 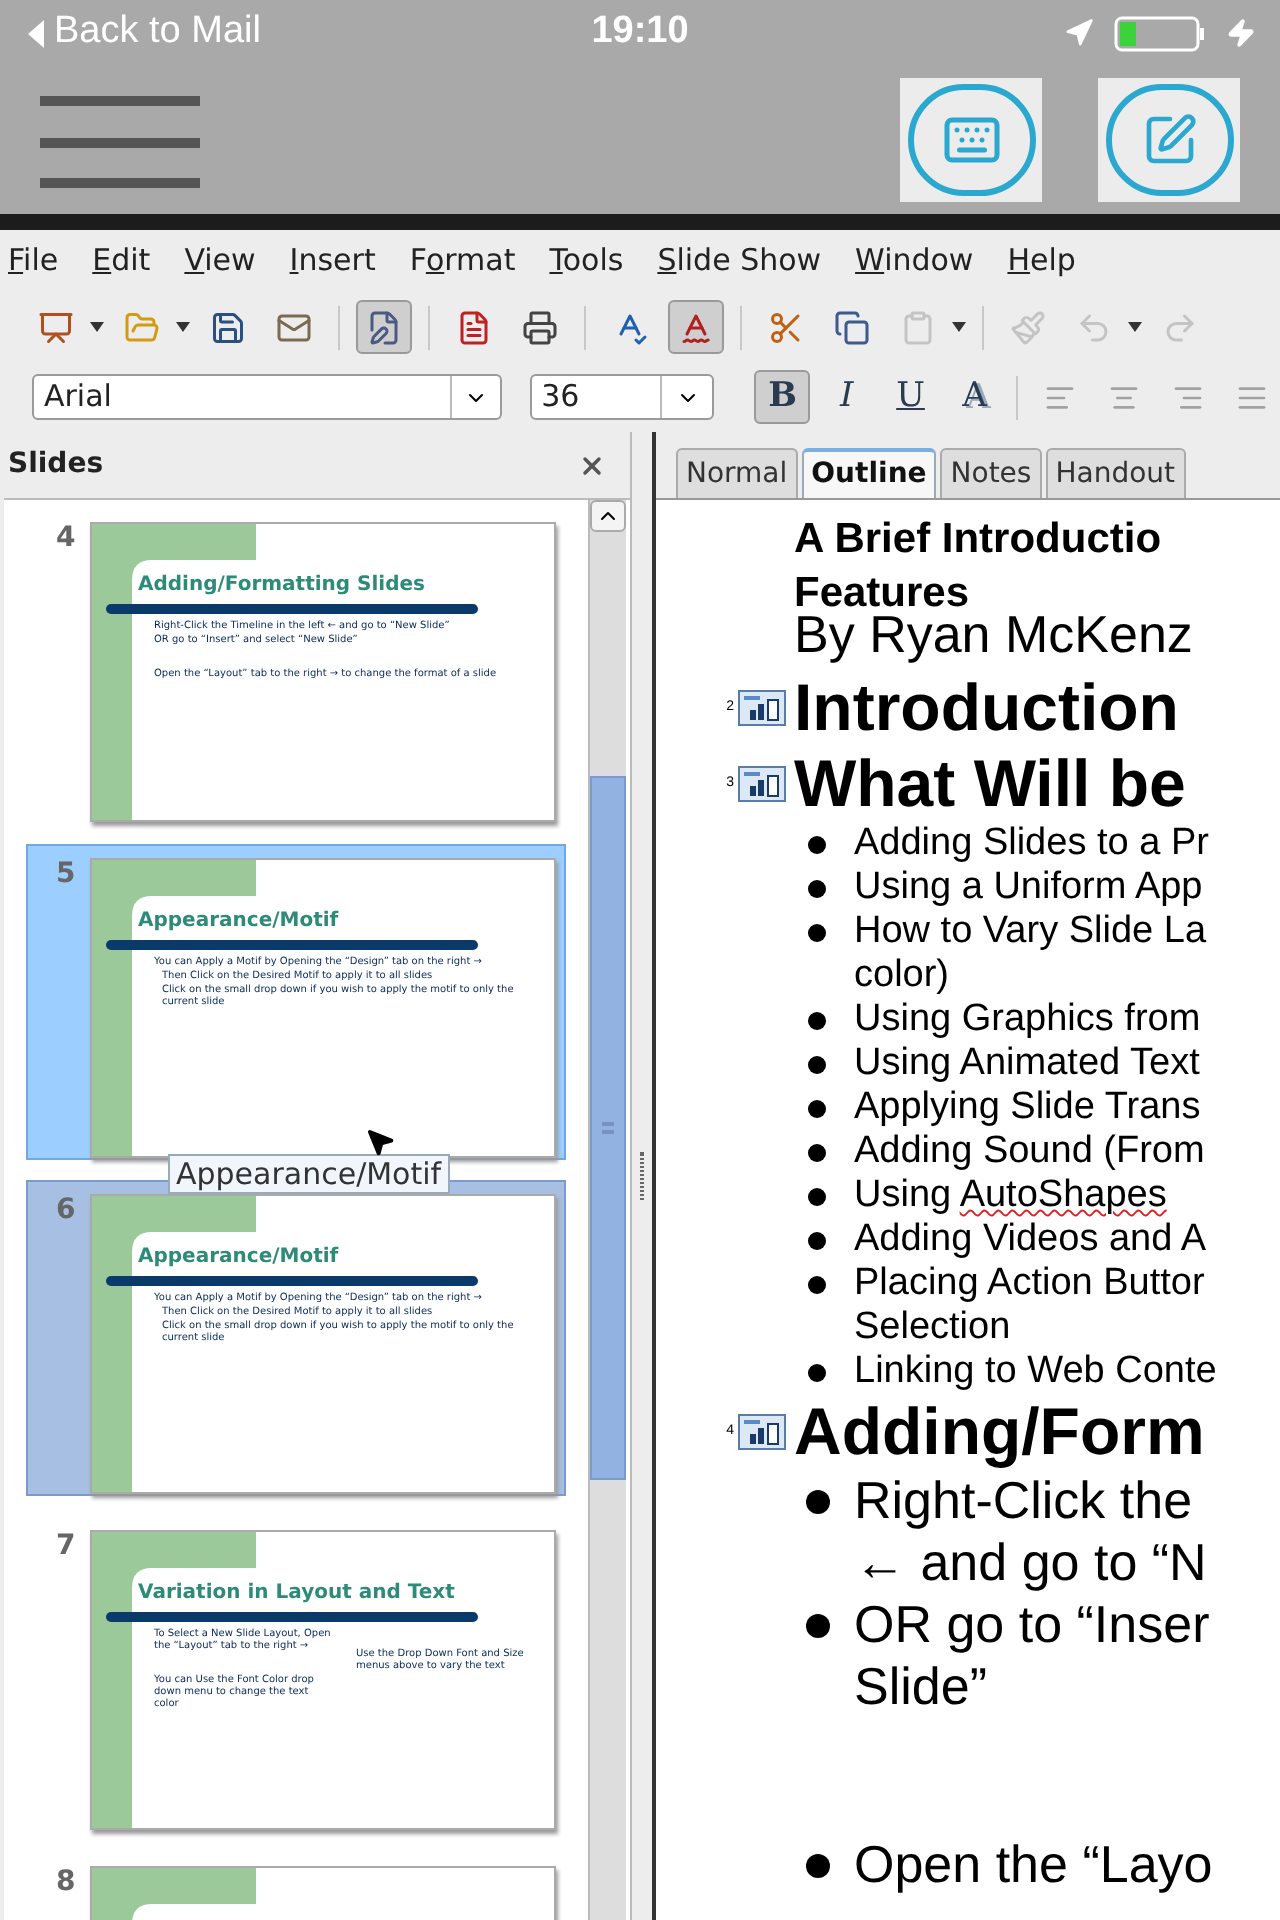 What do you see at coordinates (869, 473) in the screenshot?
I see `view-tab: Outline` at bounding box center [869, 473].